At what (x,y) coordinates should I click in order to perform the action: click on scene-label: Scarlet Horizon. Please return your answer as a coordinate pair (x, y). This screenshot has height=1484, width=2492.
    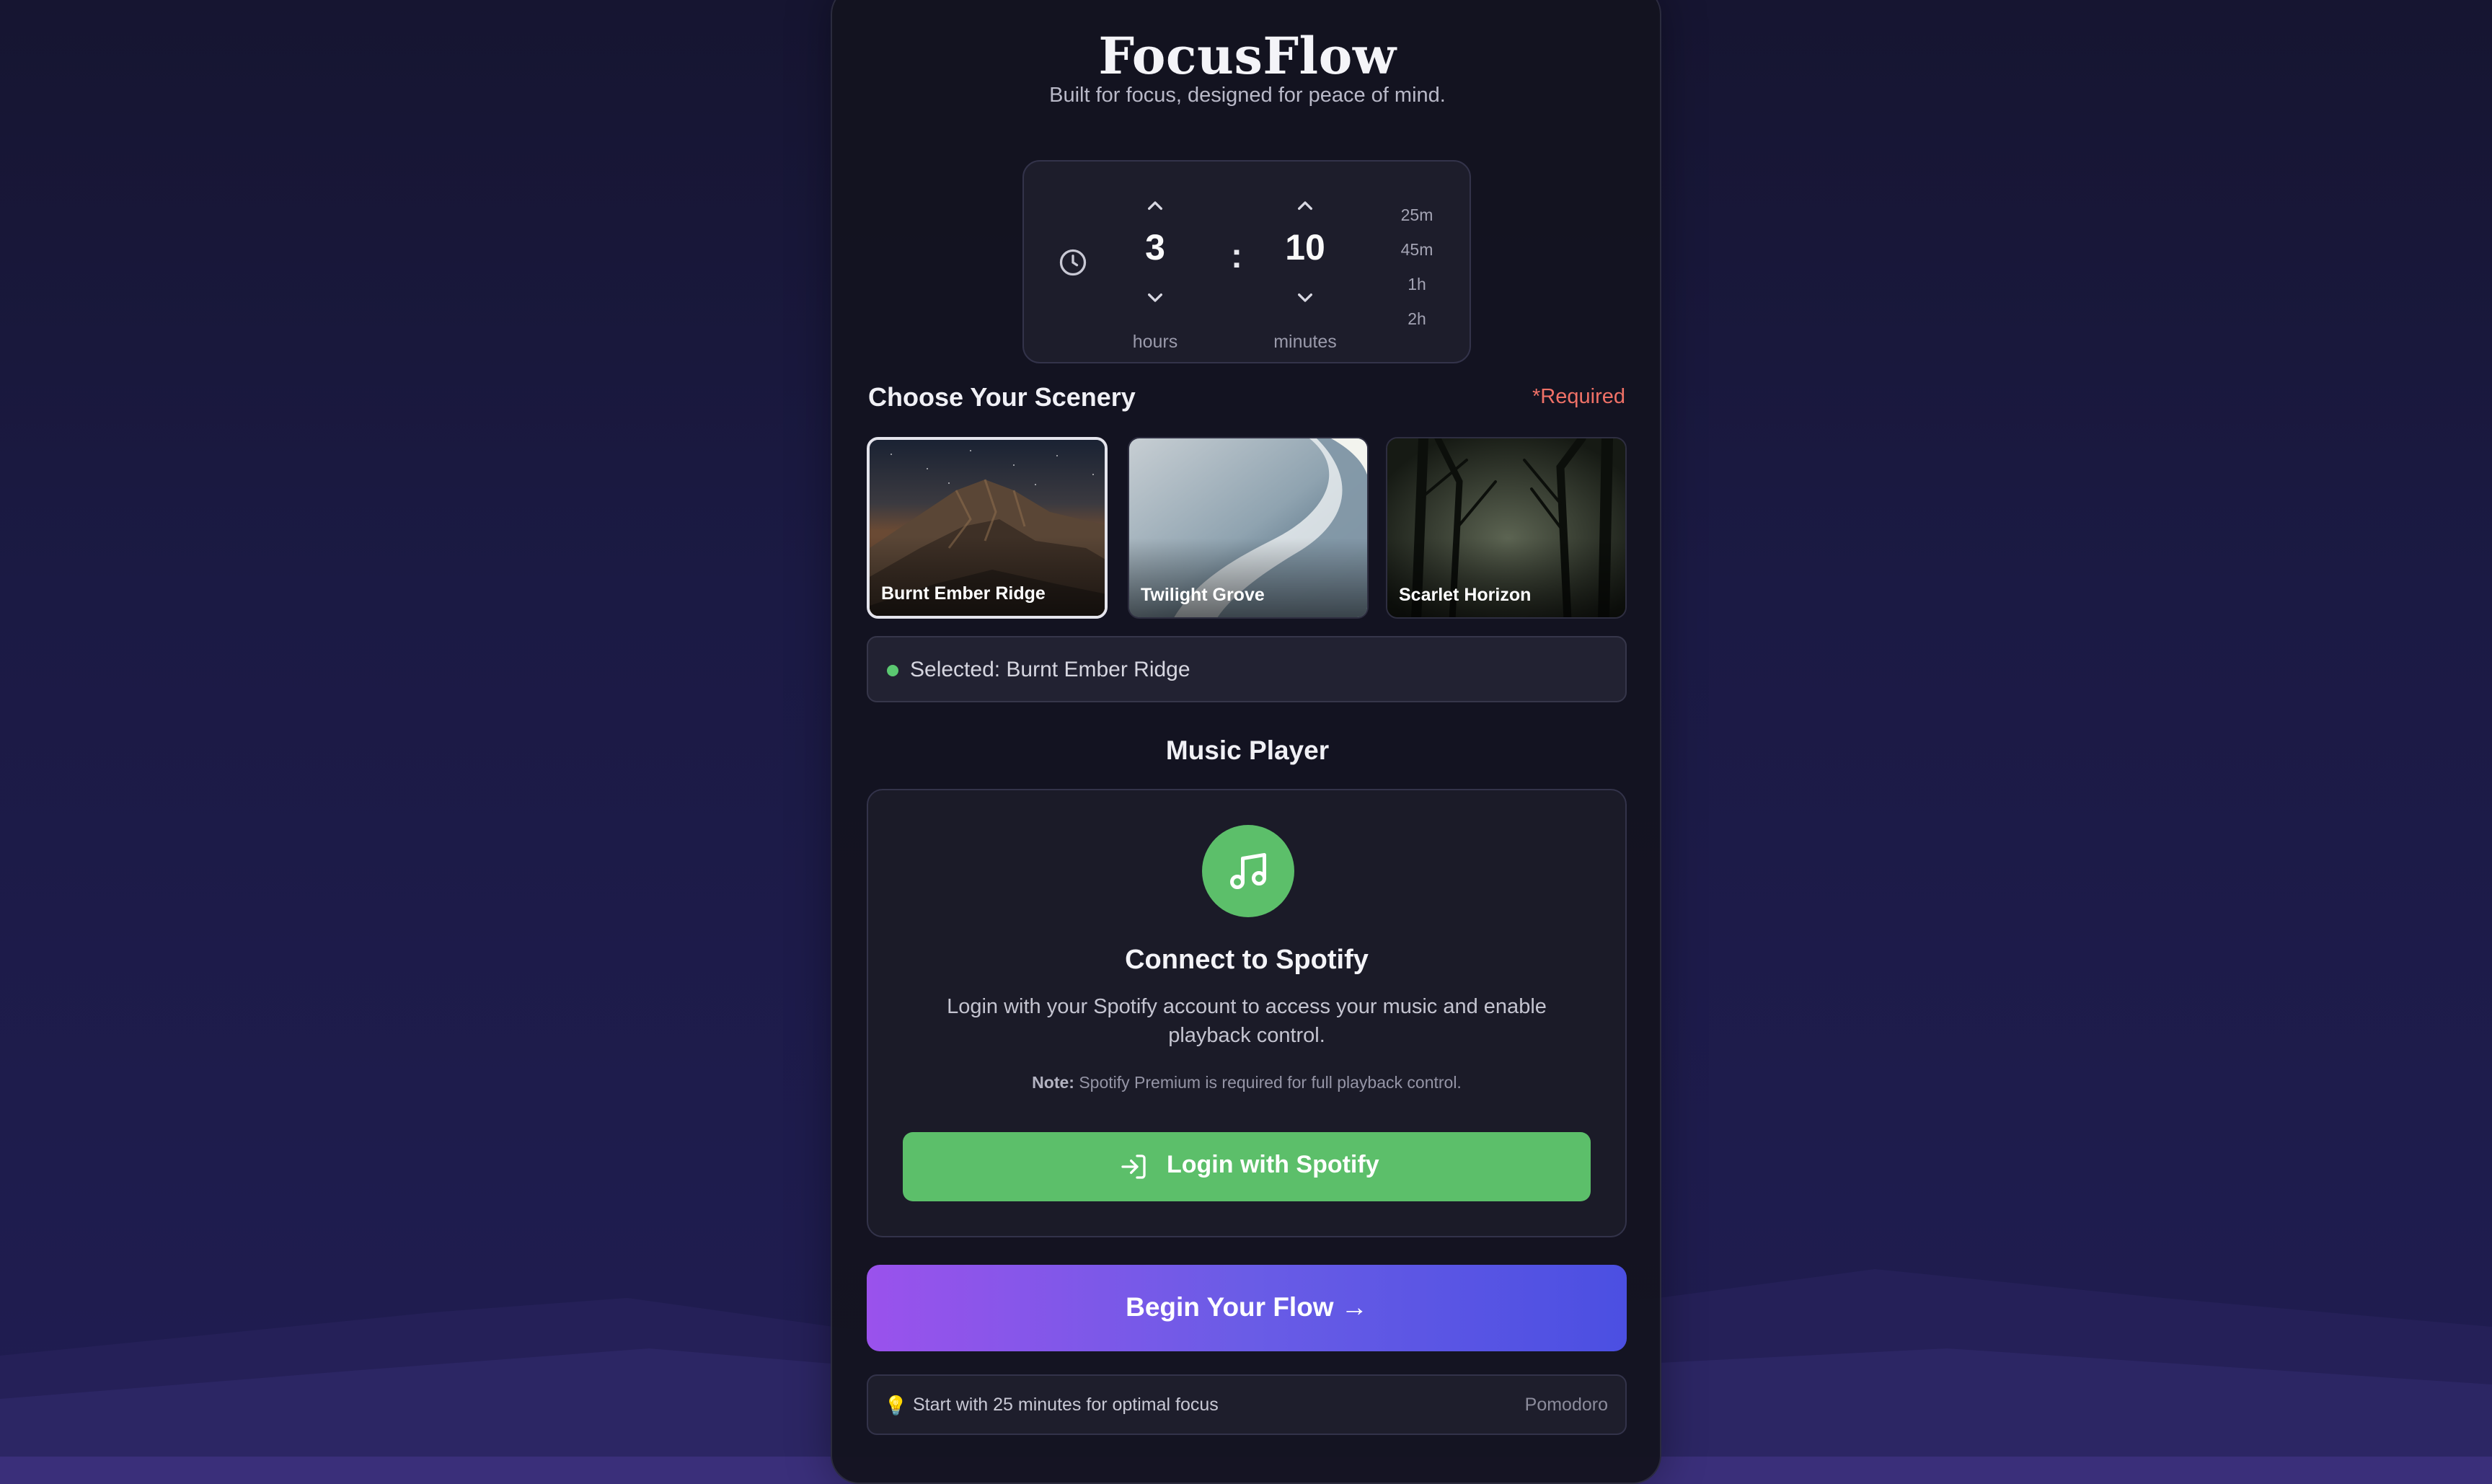
    Looking at the image, I should click on (1465, 595).